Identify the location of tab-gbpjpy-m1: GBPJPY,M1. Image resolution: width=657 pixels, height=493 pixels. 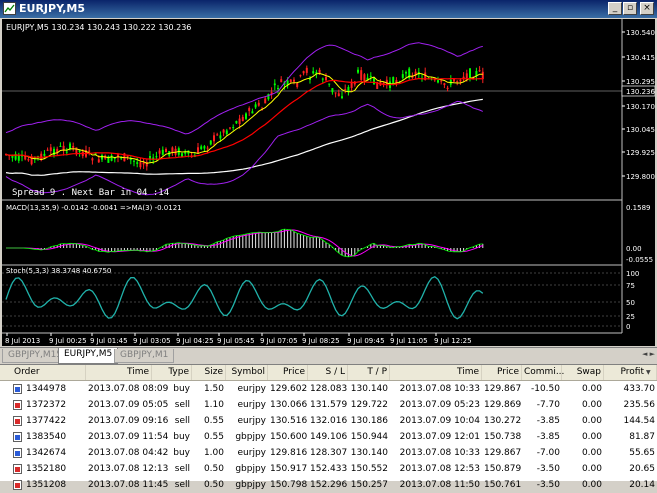
(144, 356).